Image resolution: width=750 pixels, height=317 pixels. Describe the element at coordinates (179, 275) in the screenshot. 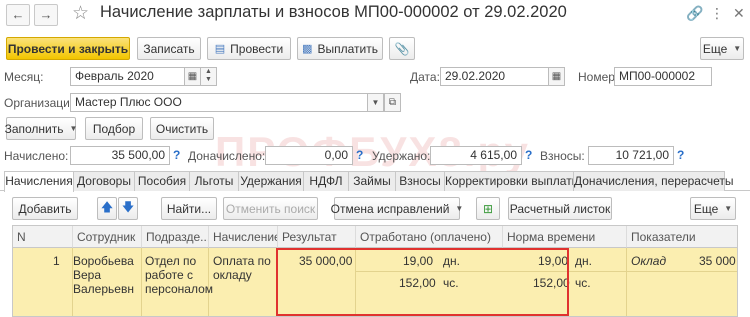

I see `department-cell: Отдел по работе с персоналом` at that location.